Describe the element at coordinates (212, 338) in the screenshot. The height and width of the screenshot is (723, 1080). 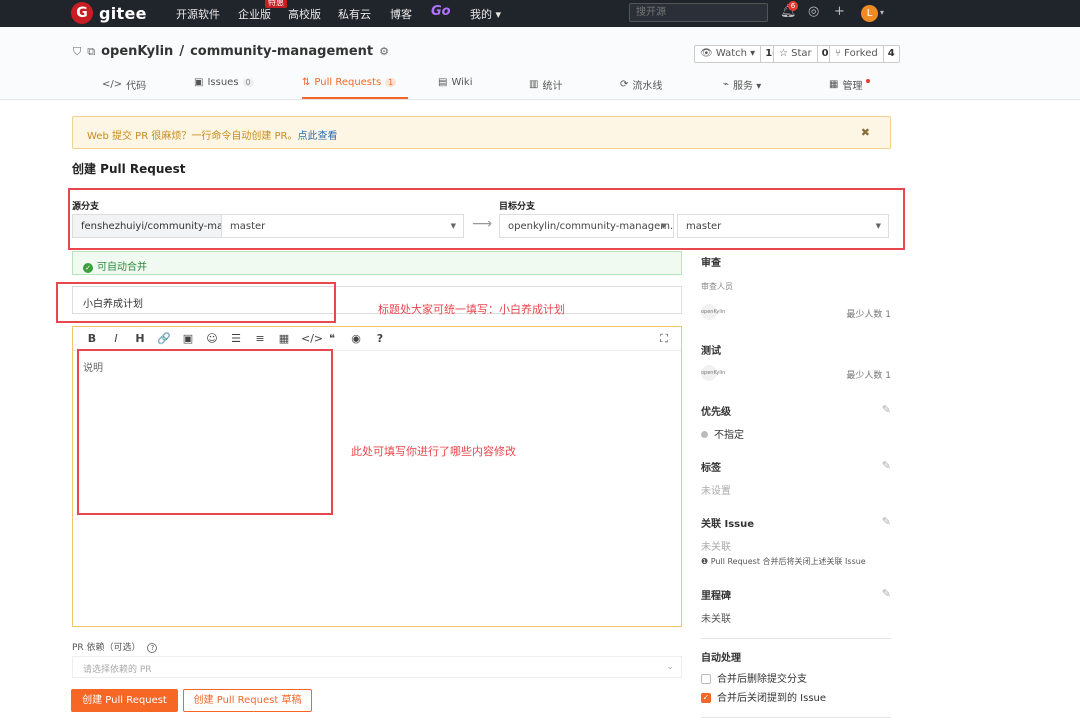
I see `emoji-icon: ☺` at that location.